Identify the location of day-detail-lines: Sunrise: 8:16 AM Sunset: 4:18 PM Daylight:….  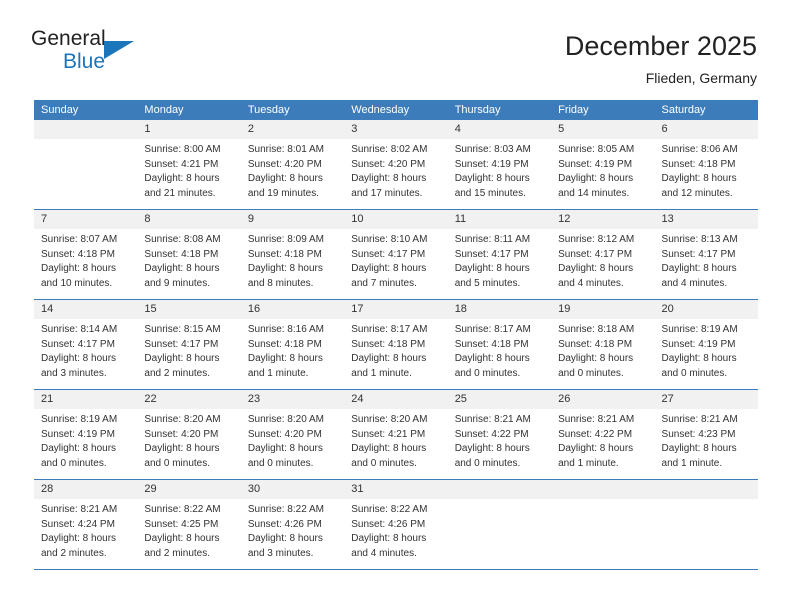
(292, 350).